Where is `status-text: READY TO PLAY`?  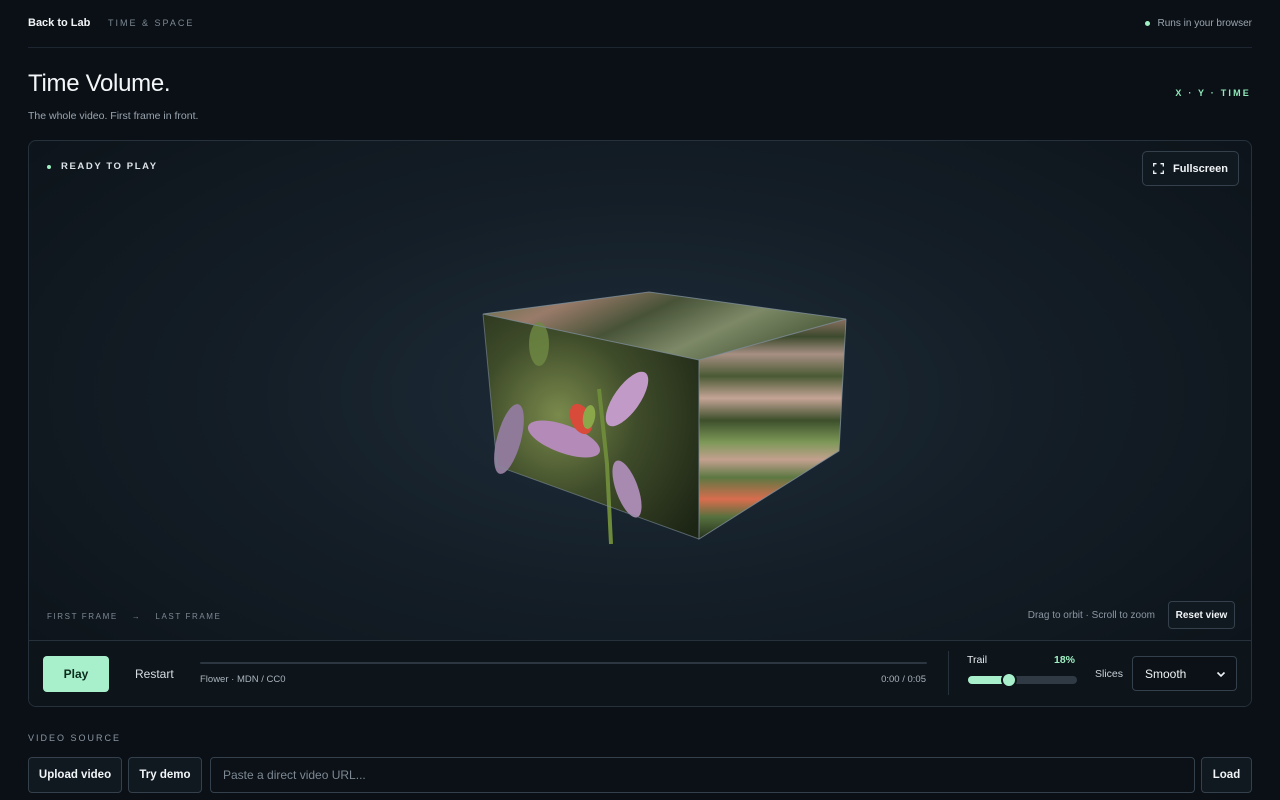 status-text: READY TO PLAY is located at coordinates (109, 166).